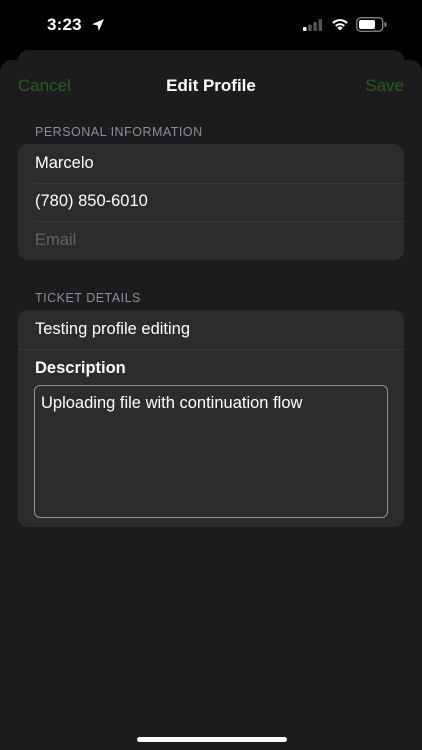 Image resolution: width=422 pixels, height=750 pixels. What do you see at coordinates (88, 298) in the screenshot?
I see `section-header-ticket: TICKET DETAILS` at bounding box center [88, 298].